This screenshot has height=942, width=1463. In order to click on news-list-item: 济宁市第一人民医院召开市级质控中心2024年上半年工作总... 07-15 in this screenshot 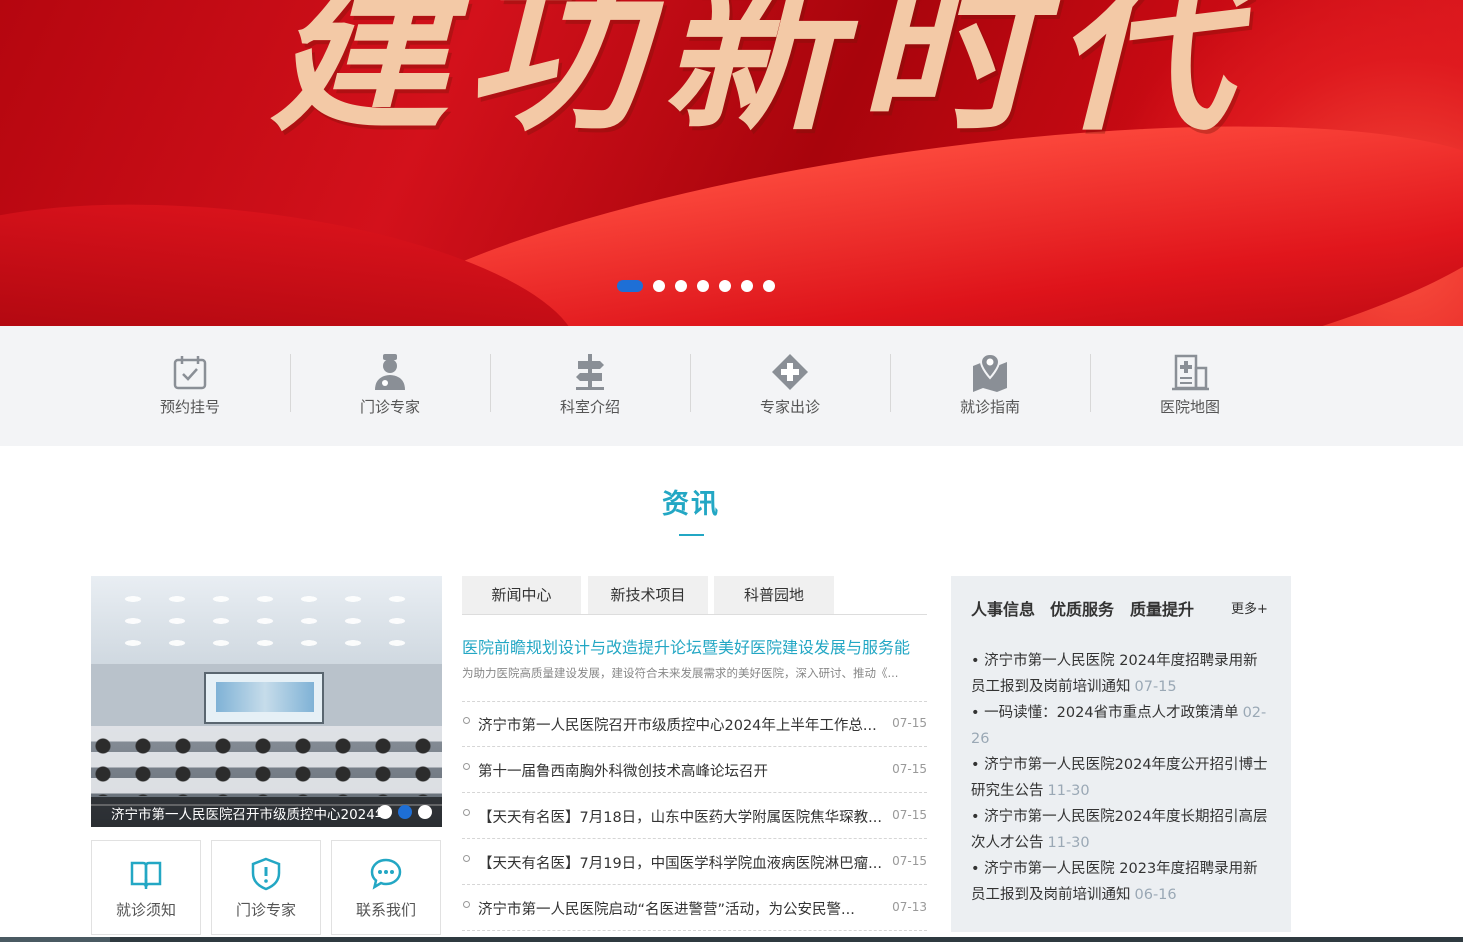, I will do `click(694, 724)`.